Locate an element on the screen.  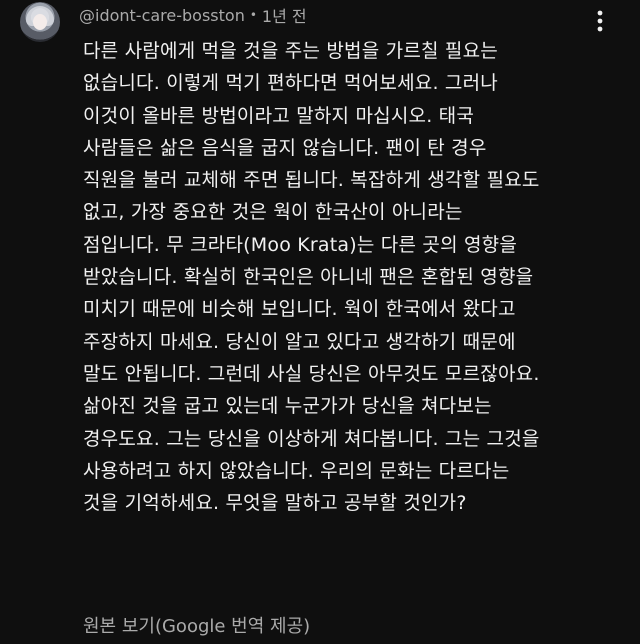
comment-line: 다른 사람에게 먹을 것을 주는 방법을 가르칠 필요는 is located at coordinates (290, 51).